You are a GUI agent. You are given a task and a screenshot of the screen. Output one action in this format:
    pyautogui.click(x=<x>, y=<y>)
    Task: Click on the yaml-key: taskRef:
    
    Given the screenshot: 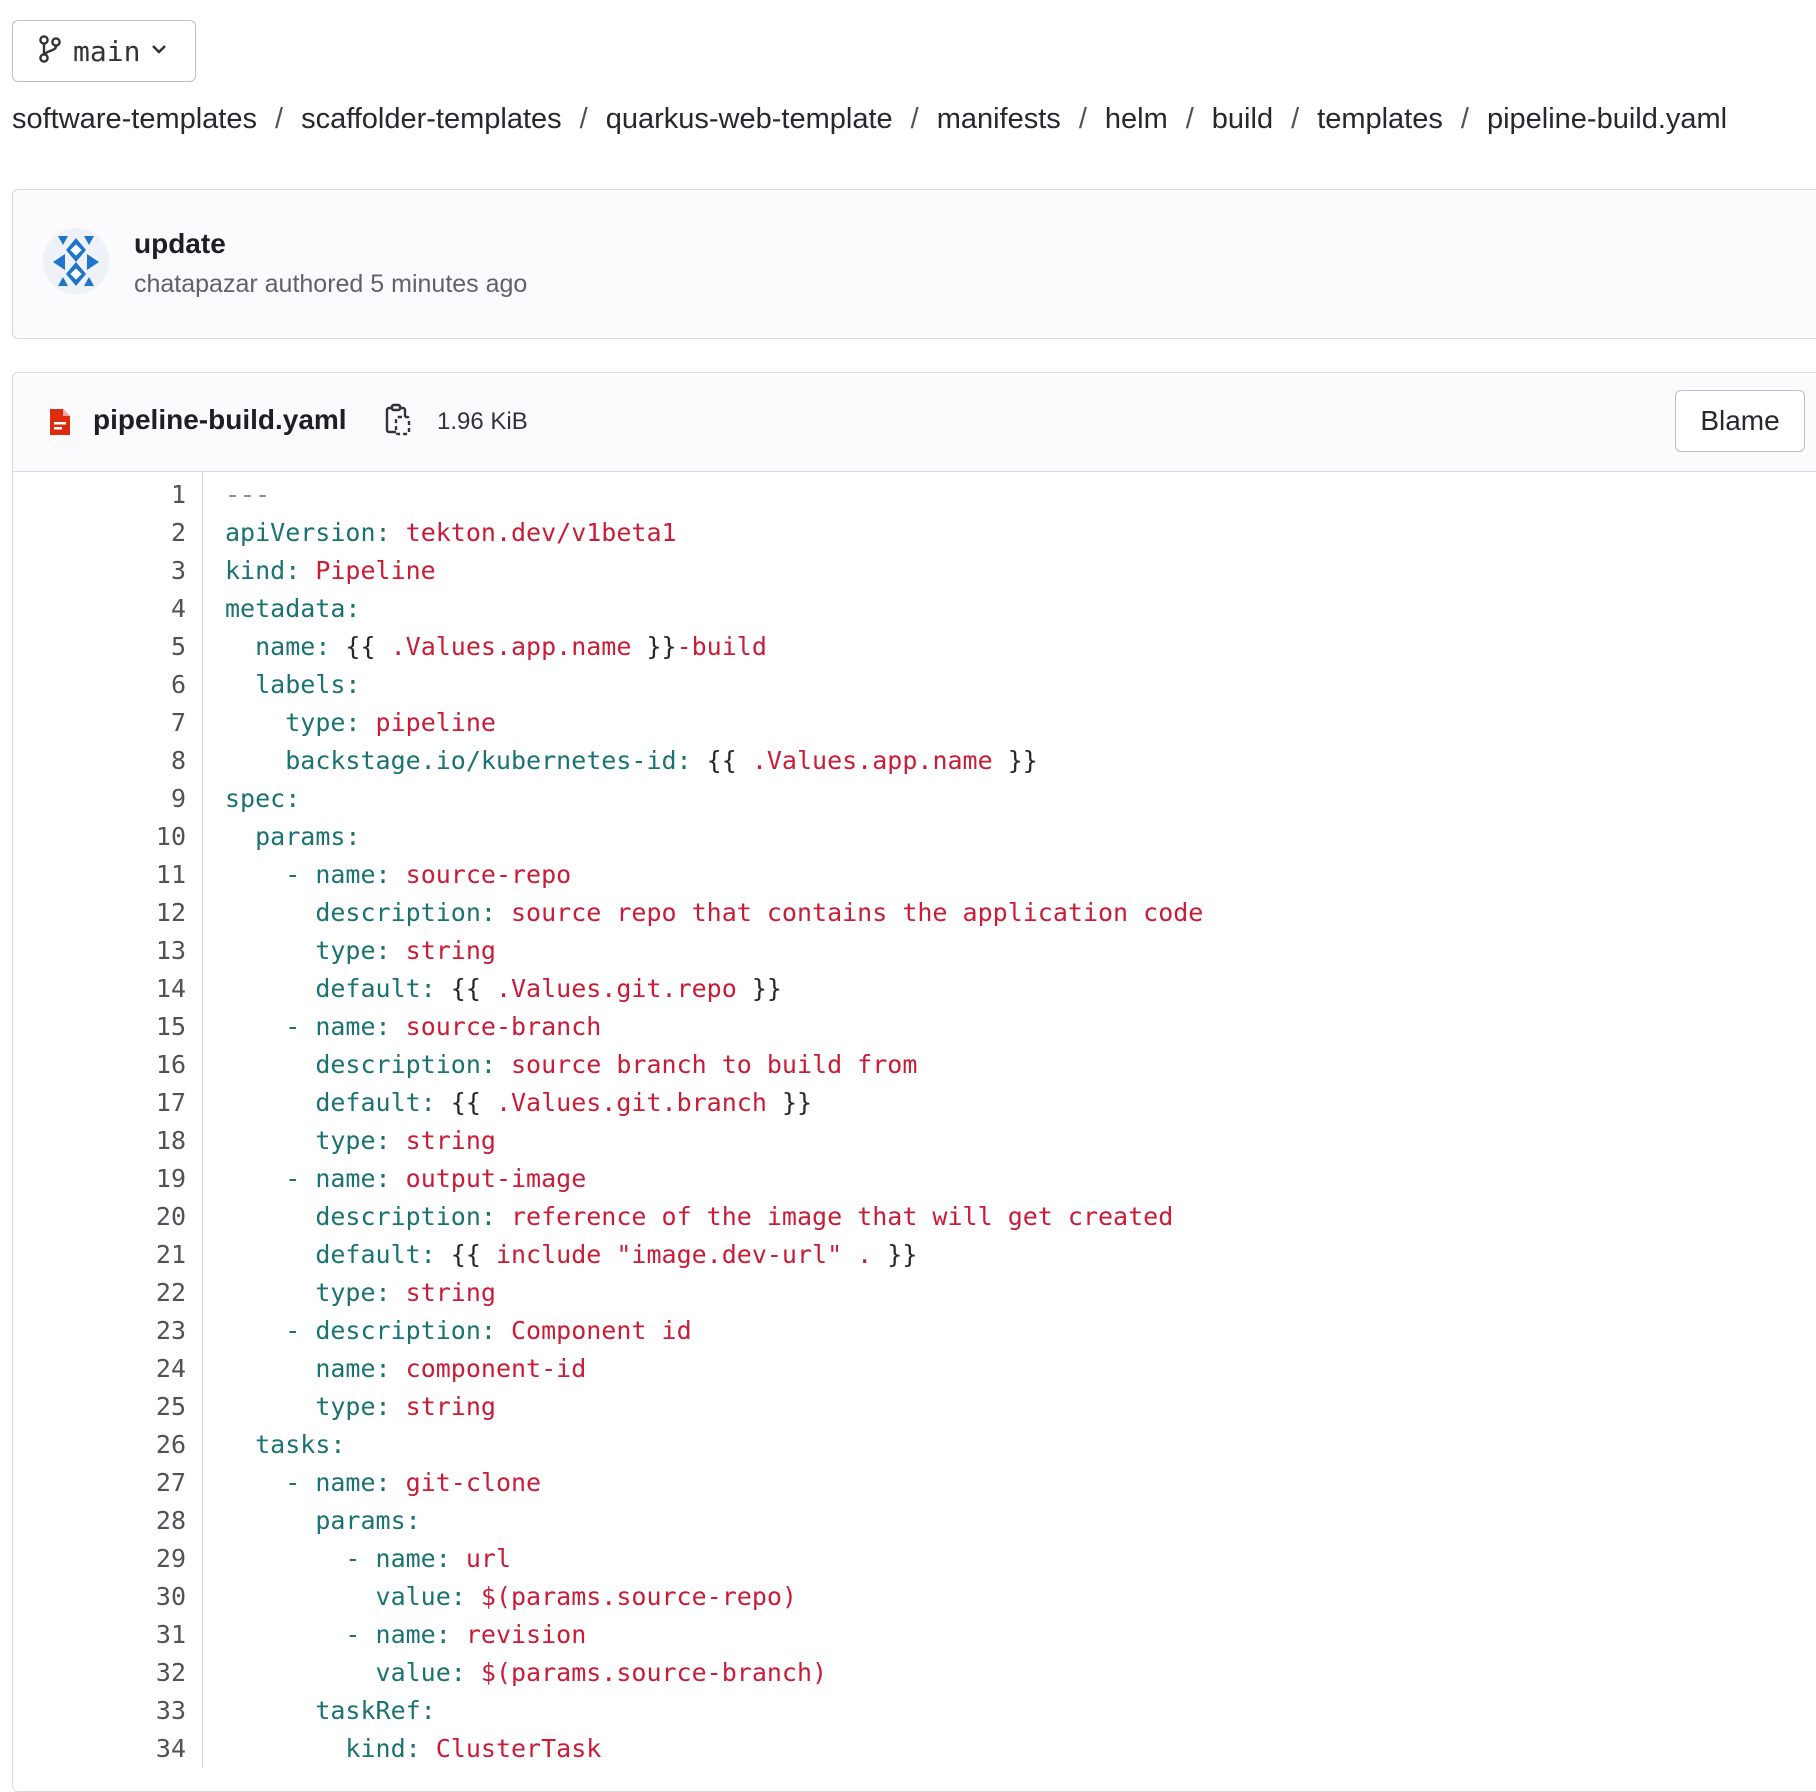 What is the action you would take?
    pyautogui.click(x=375, y=1710)
    